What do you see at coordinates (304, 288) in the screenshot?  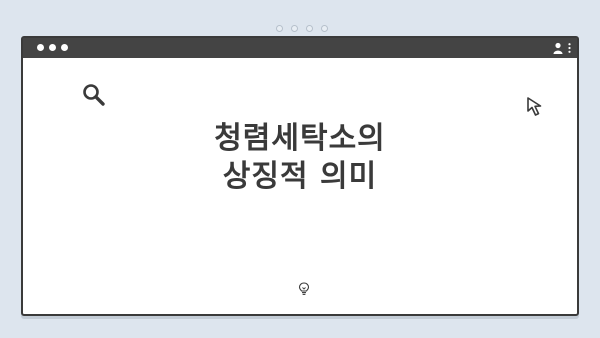 I see `lightbulb-icon` at bounding box center [304, 288].